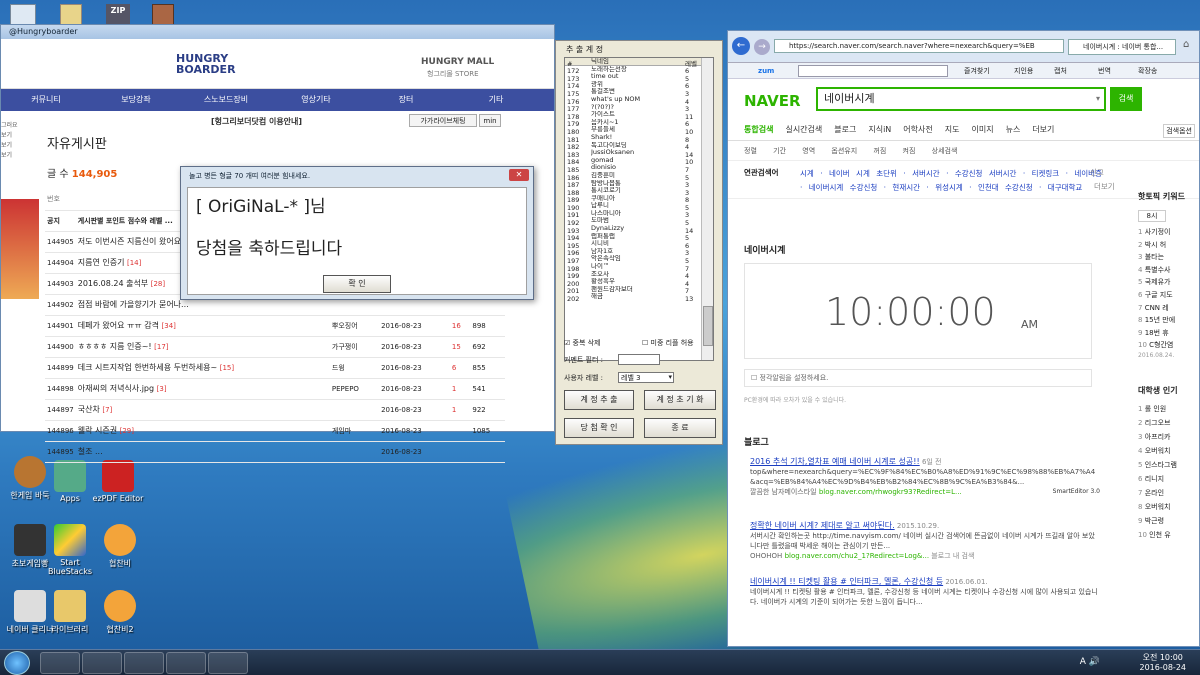 This screenshot has width=1200, height=675. Describe the element at coordinates (186, 663) in the screenshot. I see `taskbar-app-icon` at that location.